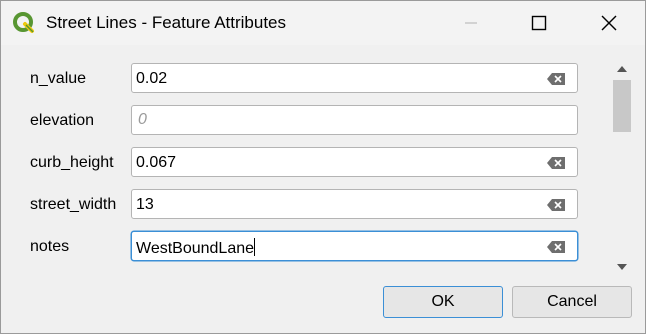 The image size is (646, 334). Describe the element at coordinates (354, 78) in the screenshot. I see `n-value-input: 0.02` at that location.